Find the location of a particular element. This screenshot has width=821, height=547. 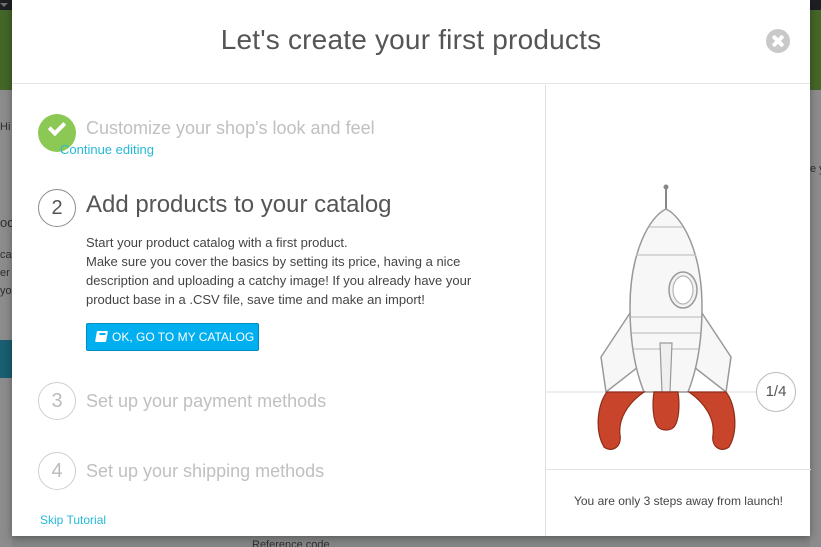

close-icon is located at coordinates (778, 41).